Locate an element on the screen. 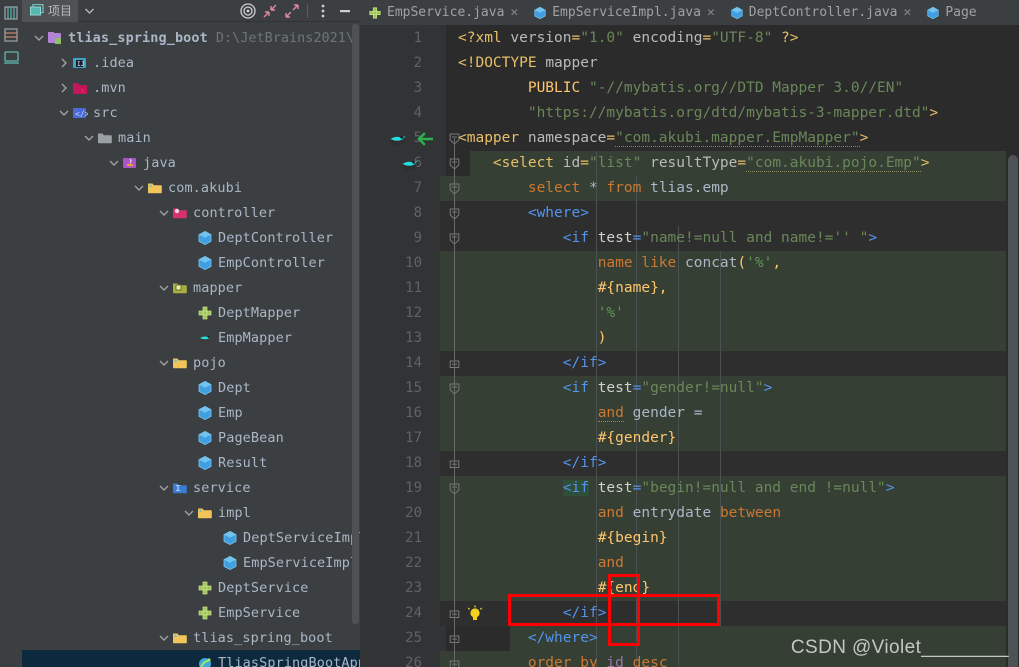 The width and height of the screenshot is (1019, 667). tree-item-main: main is located at coordinates (191, 137).